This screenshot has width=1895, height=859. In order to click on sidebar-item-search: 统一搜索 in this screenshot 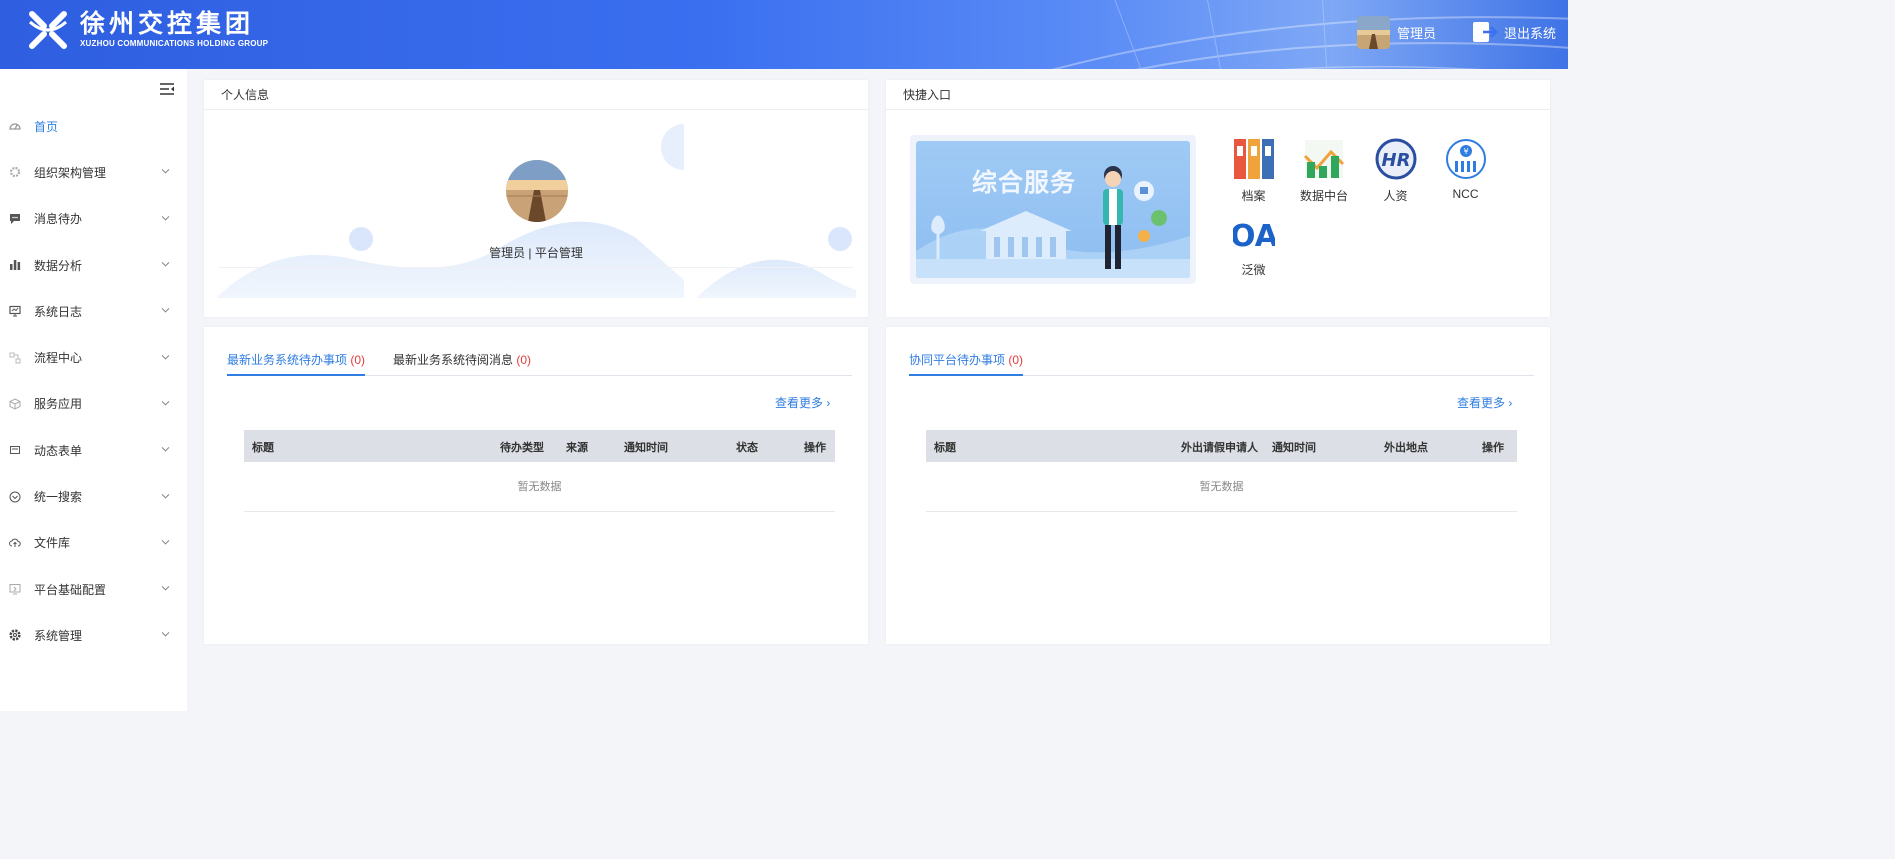, I will do `click(93, 496)`.